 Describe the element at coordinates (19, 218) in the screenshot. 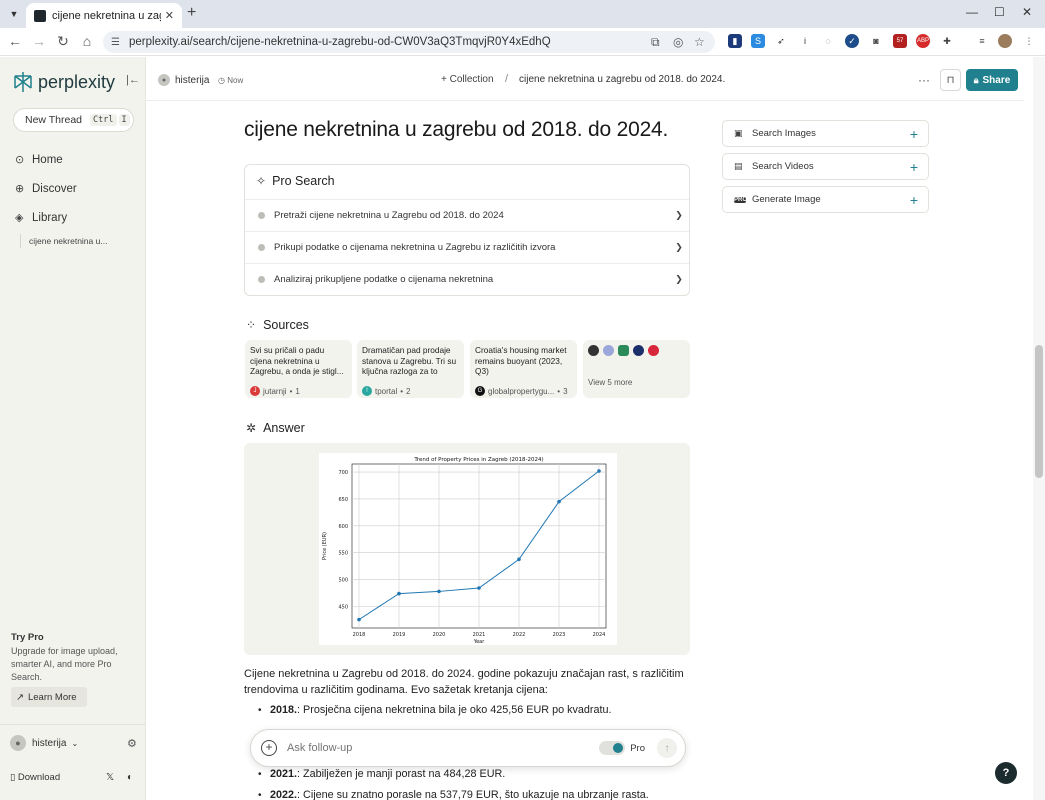

I see `library-icon: ◈` at that location.